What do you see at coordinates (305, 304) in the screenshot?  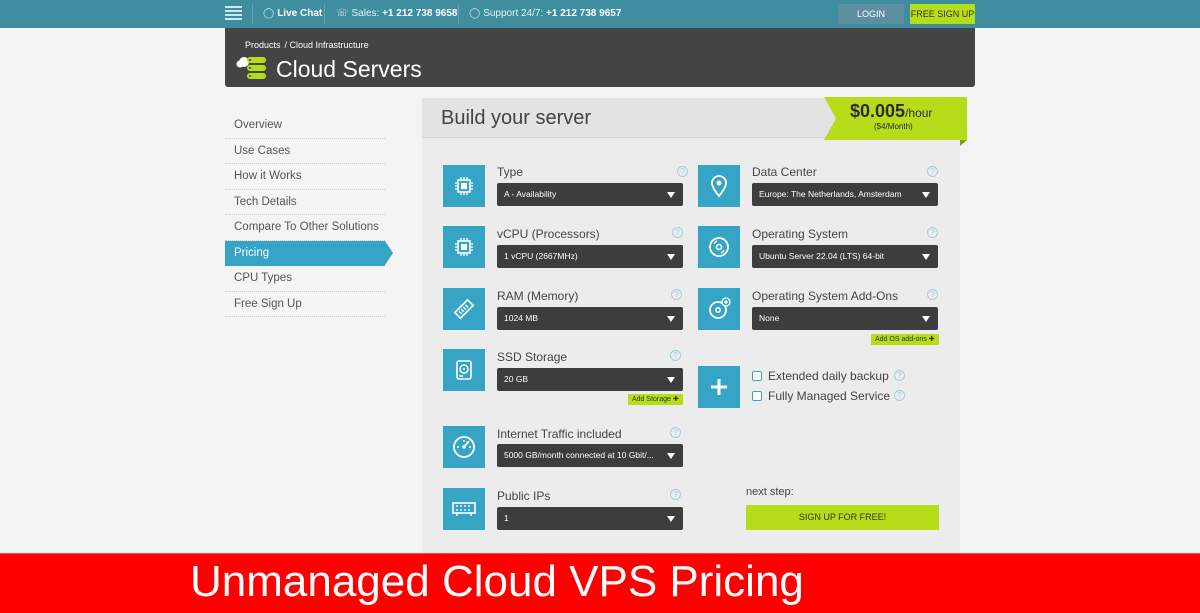 I see `sidebar-item-free-sign-up: Free Sign Up` at bounding box center [305, 304].